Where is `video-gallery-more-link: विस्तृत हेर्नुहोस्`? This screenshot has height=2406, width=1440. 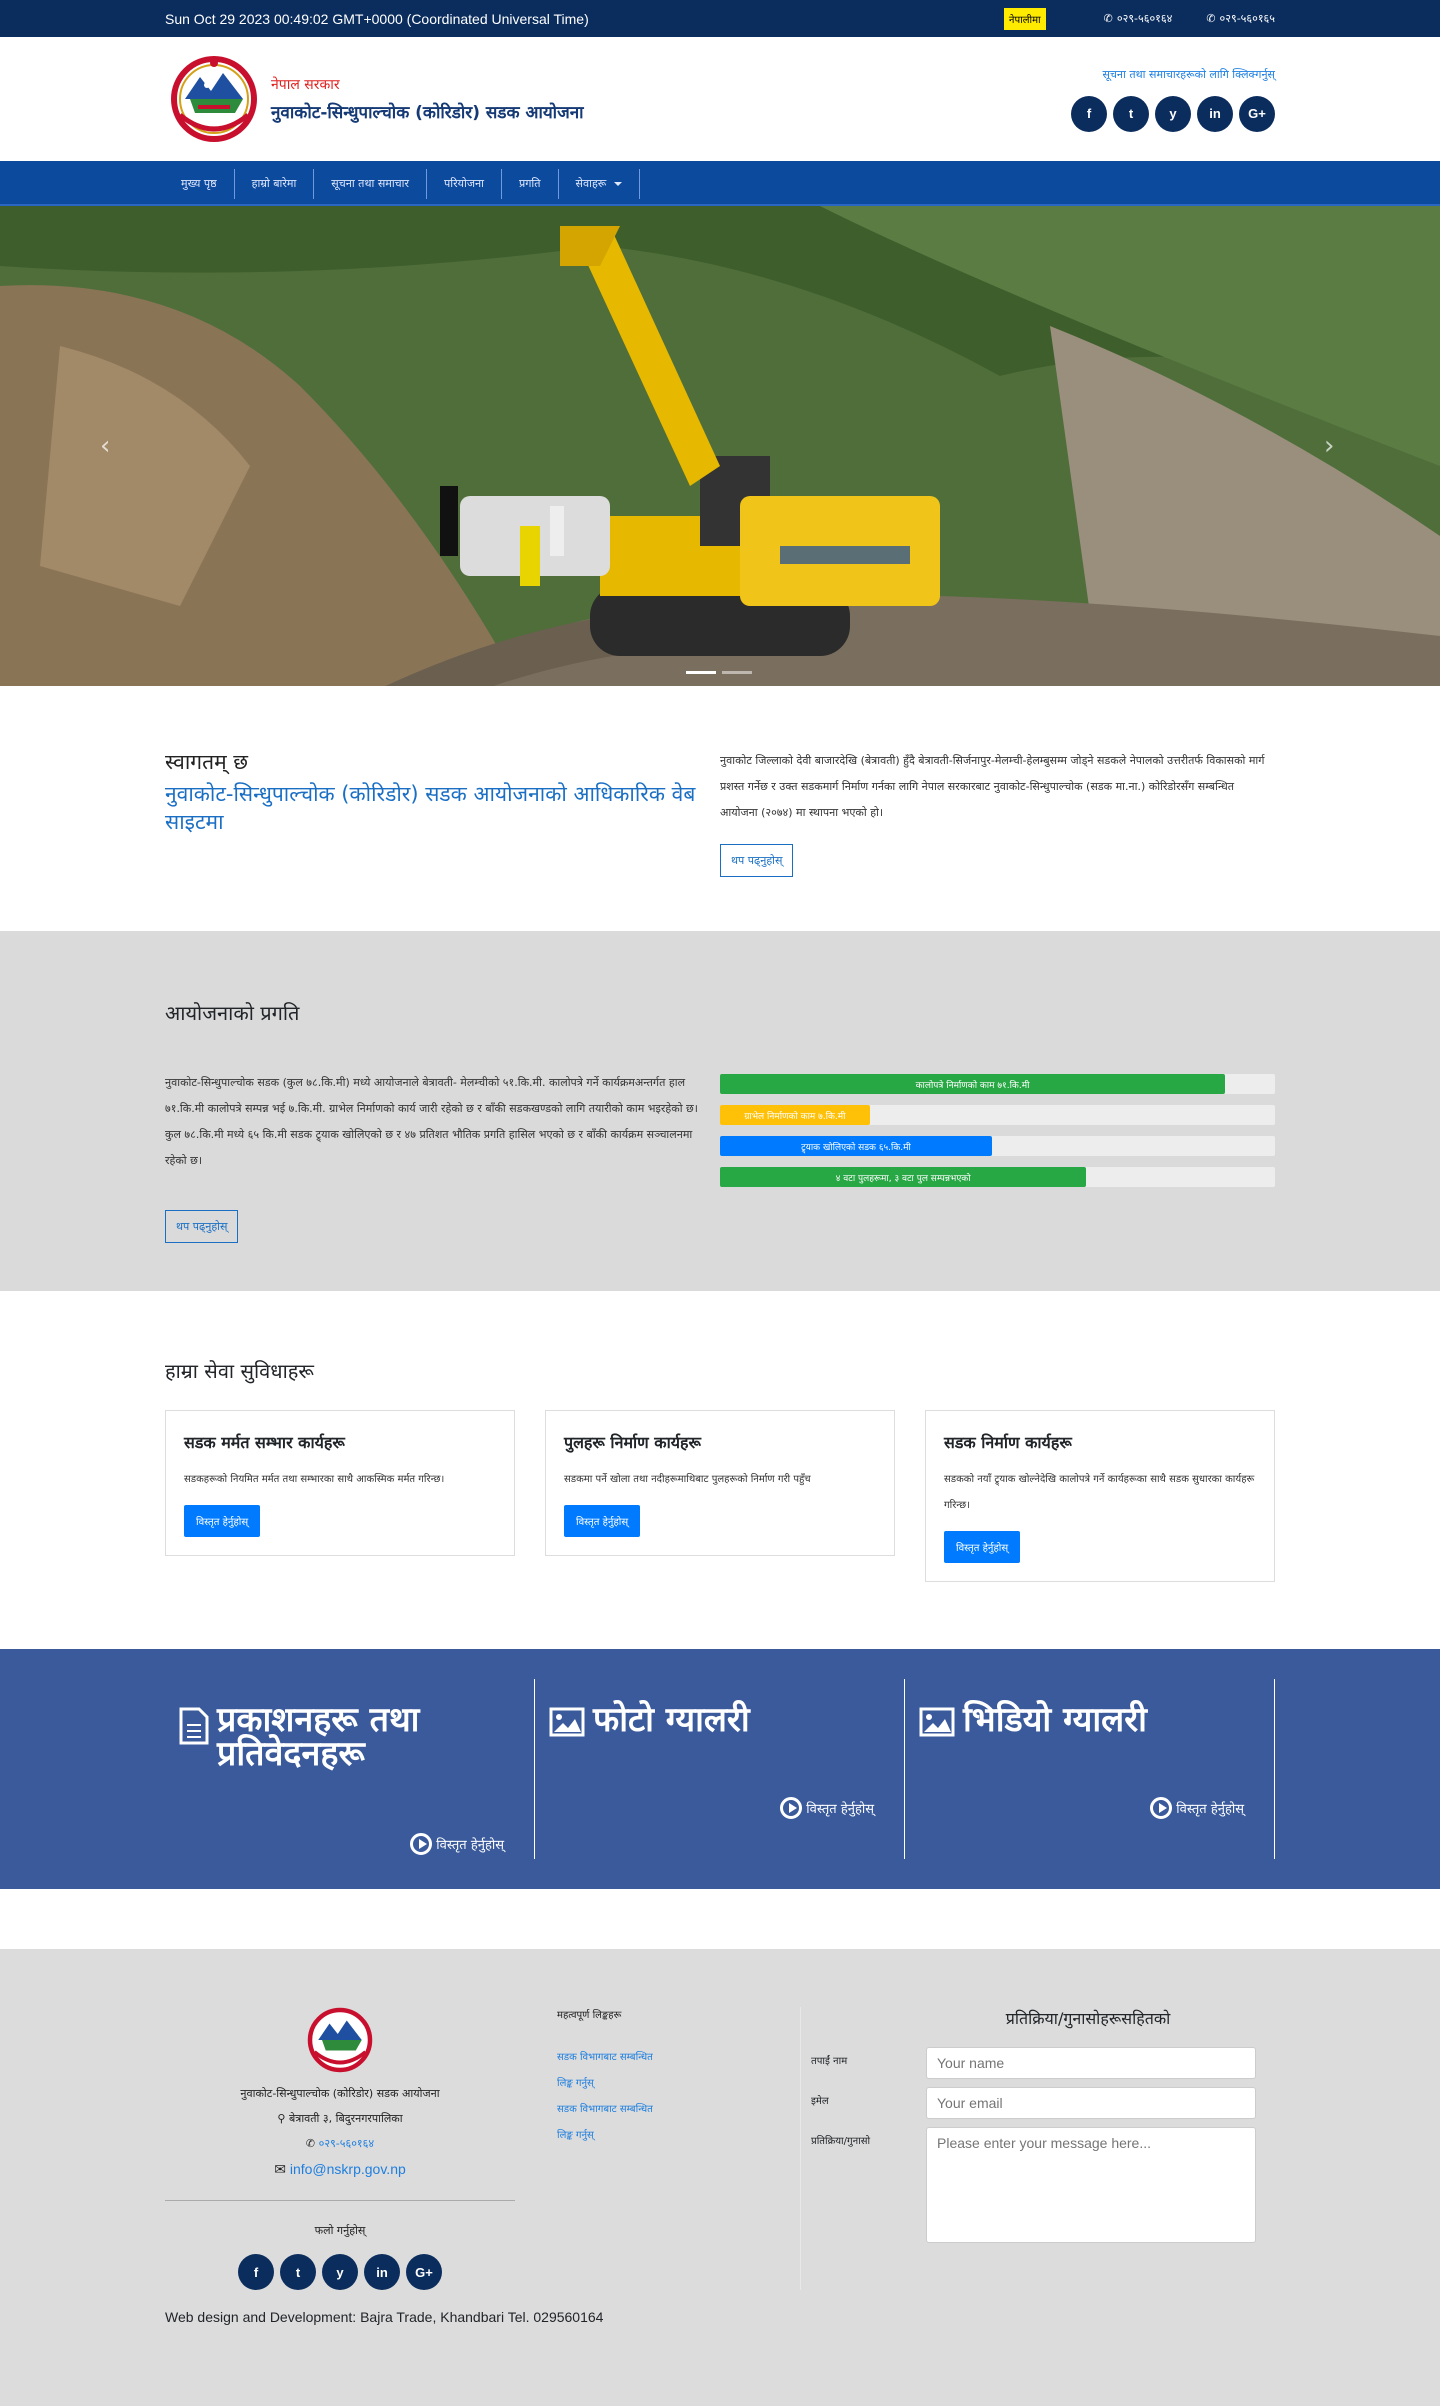 video-gallery-more-link: विस्तृत हेर्नुहोस् is located at coordinates (1197, 1808).